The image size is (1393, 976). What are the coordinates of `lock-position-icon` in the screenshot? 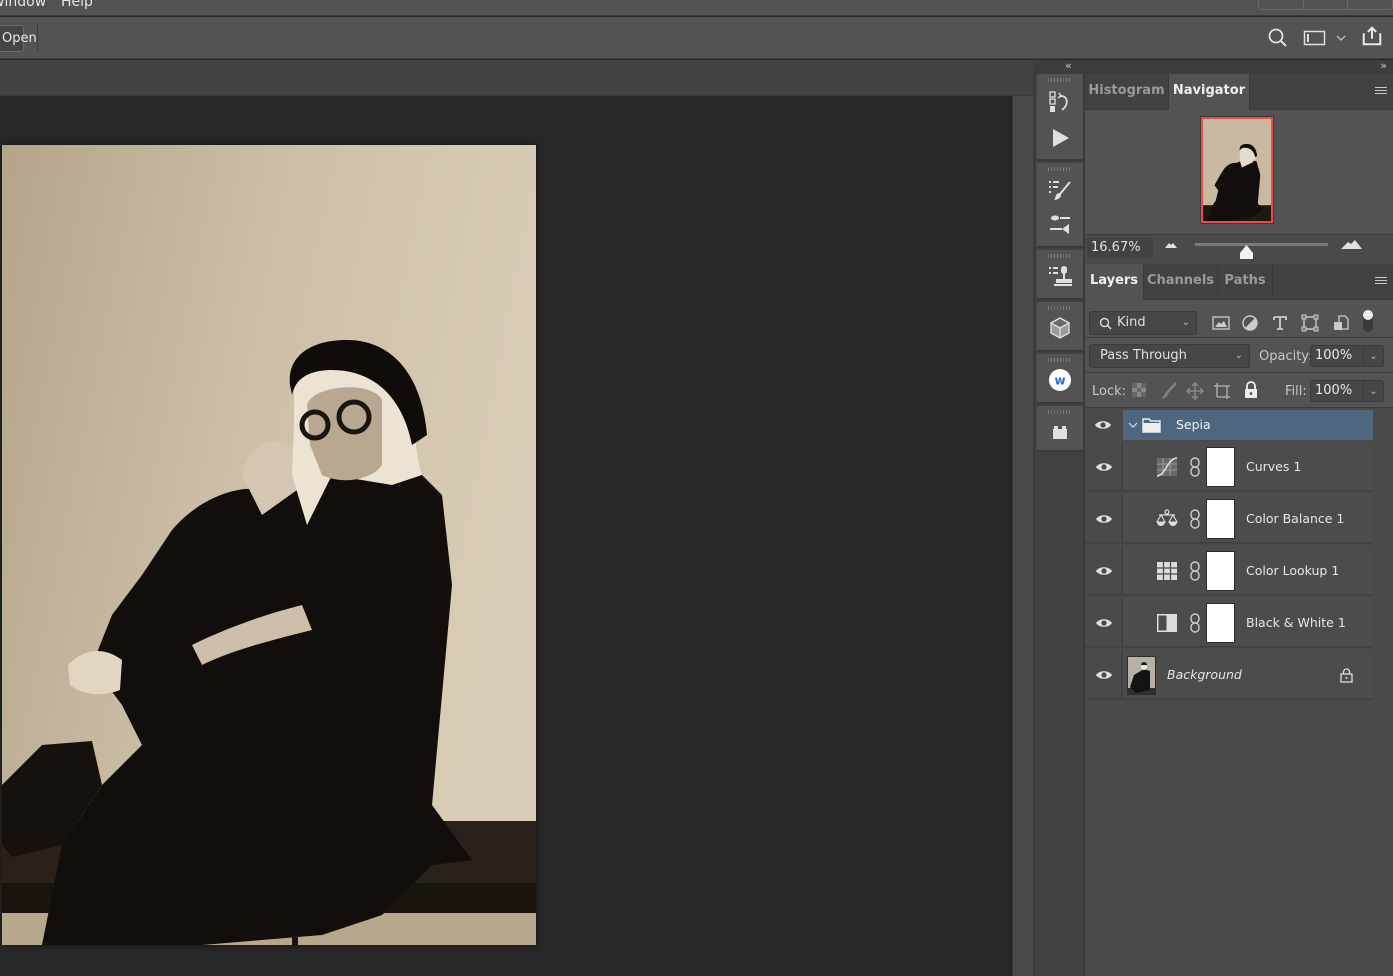 It's located at (1195, 391).